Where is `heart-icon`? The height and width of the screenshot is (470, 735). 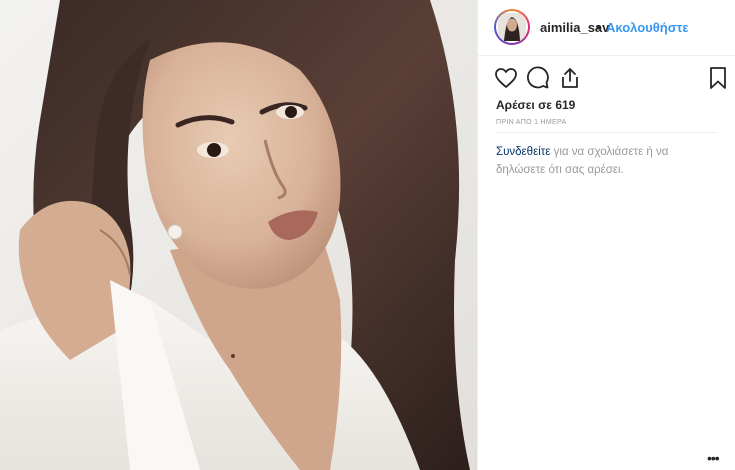 heart-icon is located at coordinates (507, 79).